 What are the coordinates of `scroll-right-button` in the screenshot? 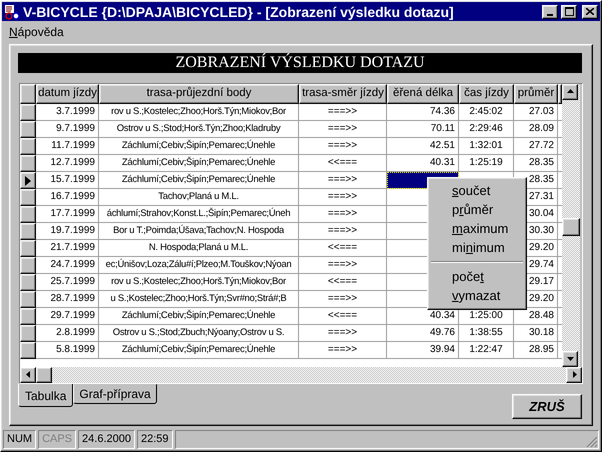 It's located at (574, 374).